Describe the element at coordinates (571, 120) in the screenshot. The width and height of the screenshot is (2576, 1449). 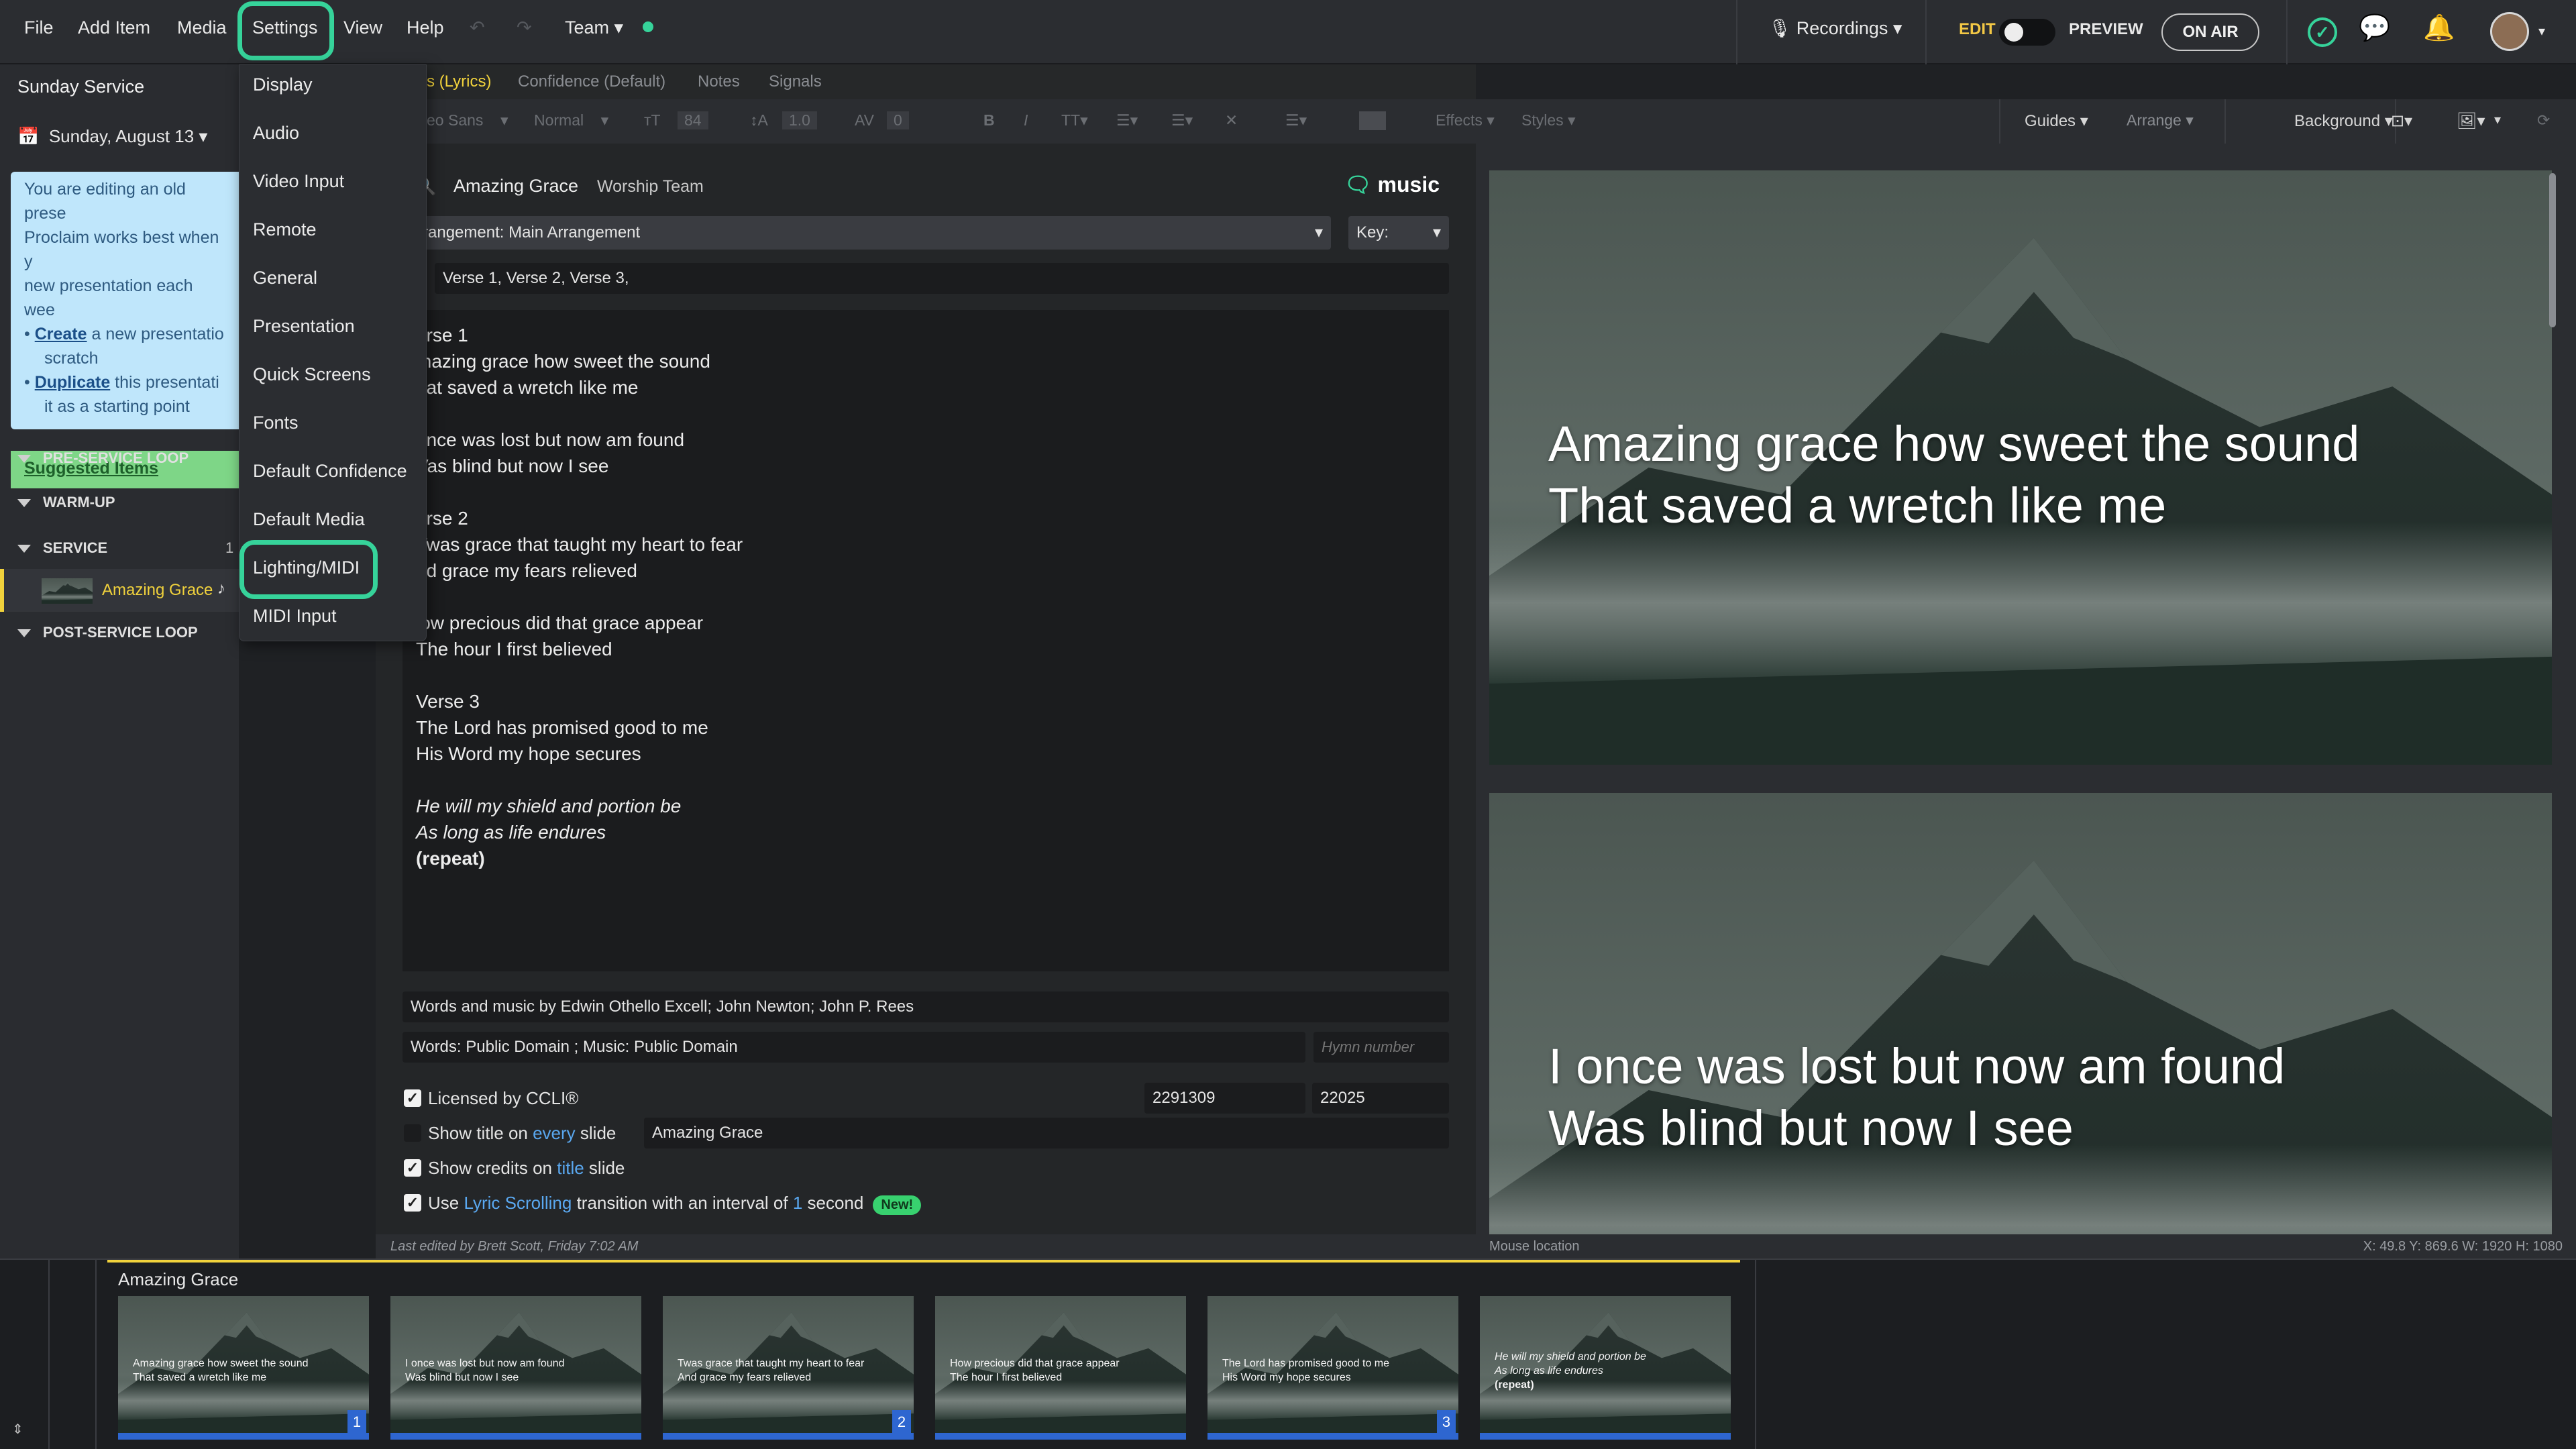
I see `font-weight-select: Normal ▾` at that location.